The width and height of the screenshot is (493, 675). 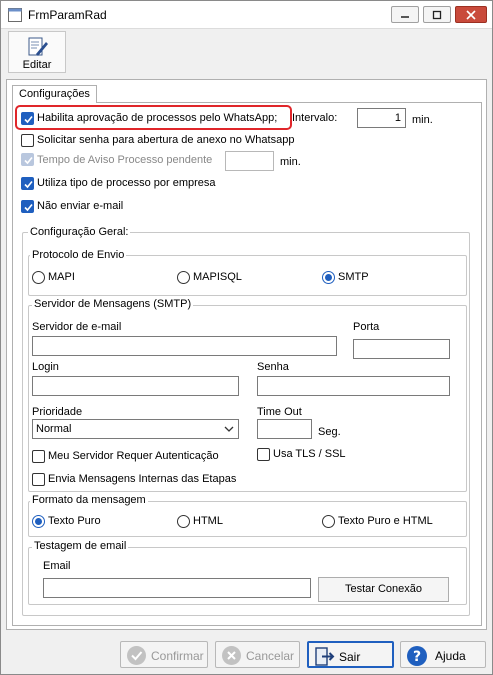 I want to click on login-input, so click(x=135, y=386).